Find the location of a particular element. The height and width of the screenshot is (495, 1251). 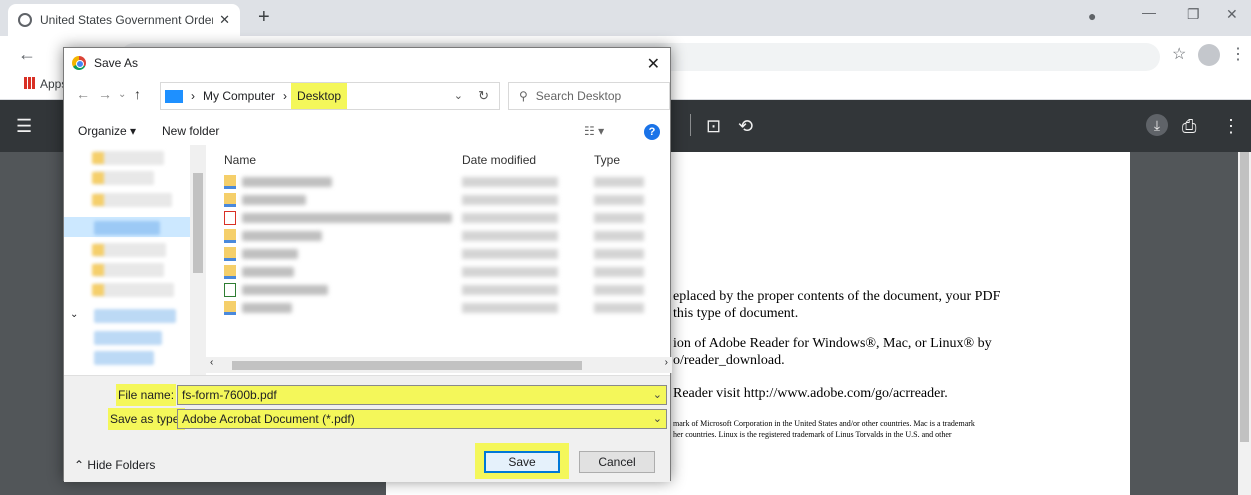

menu-kebab-icon: ⋮ is located at coordinates (1238, 54).